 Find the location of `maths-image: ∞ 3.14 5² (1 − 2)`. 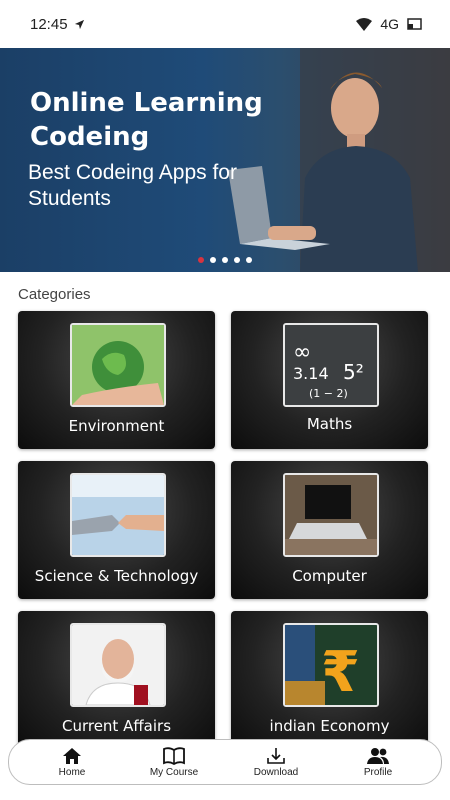

maths-image: ∞ 3.14 5² (1 − 2) is located at coordinates (331, 365).